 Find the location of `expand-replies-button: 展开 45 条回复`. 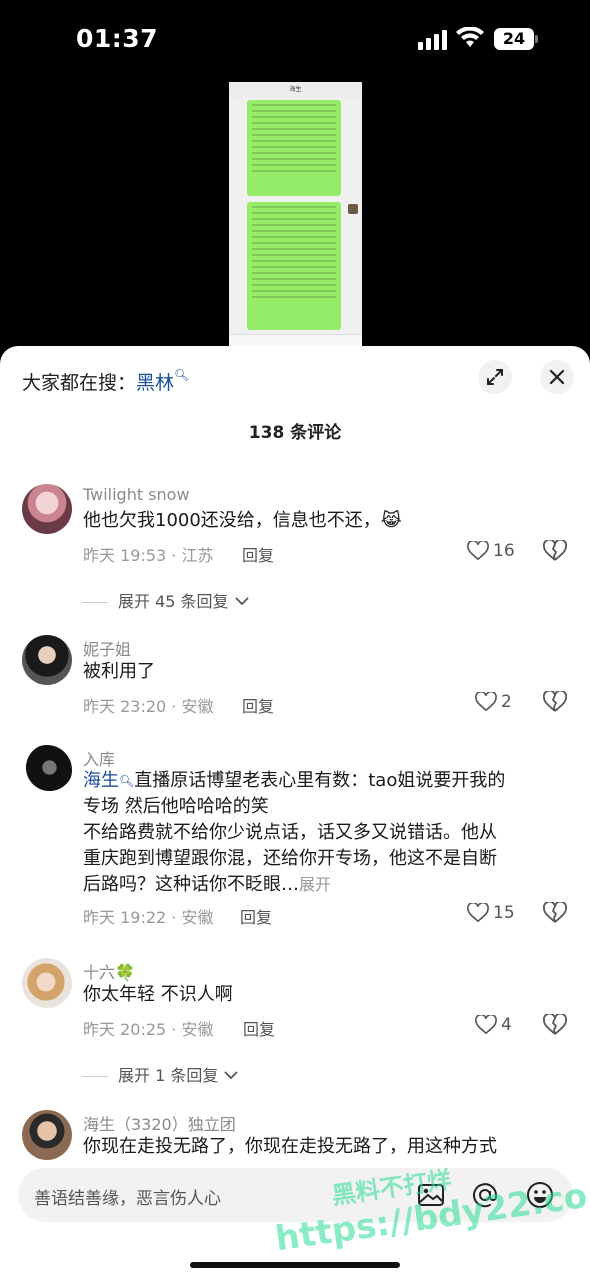

expand-replies-button: 展开 45 条回复 is located at coordinates (166, 600).